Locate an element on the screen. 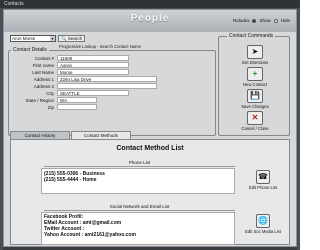 This screenshot has width=320, height=250. field-row-first-name: First name Aaron is located at coordinates (69, 65).